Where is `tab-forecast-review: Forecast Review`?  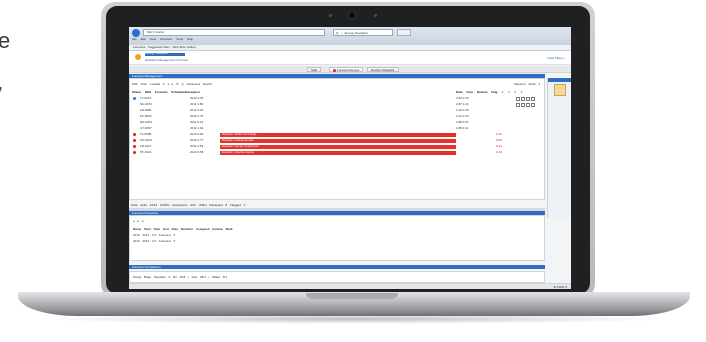
tab-forecast-review: Forecast Review is located at coordinates (346, 69).